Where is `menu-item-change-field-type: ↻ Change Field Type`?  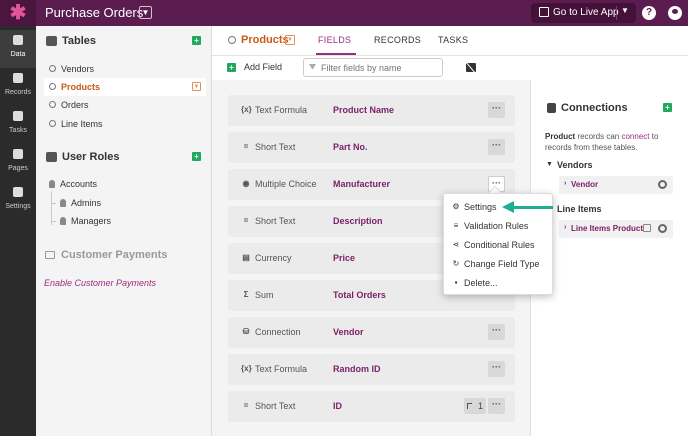
menu-item-change-field-type: ↻ Change Field Type is located at coordinates (499, 264).